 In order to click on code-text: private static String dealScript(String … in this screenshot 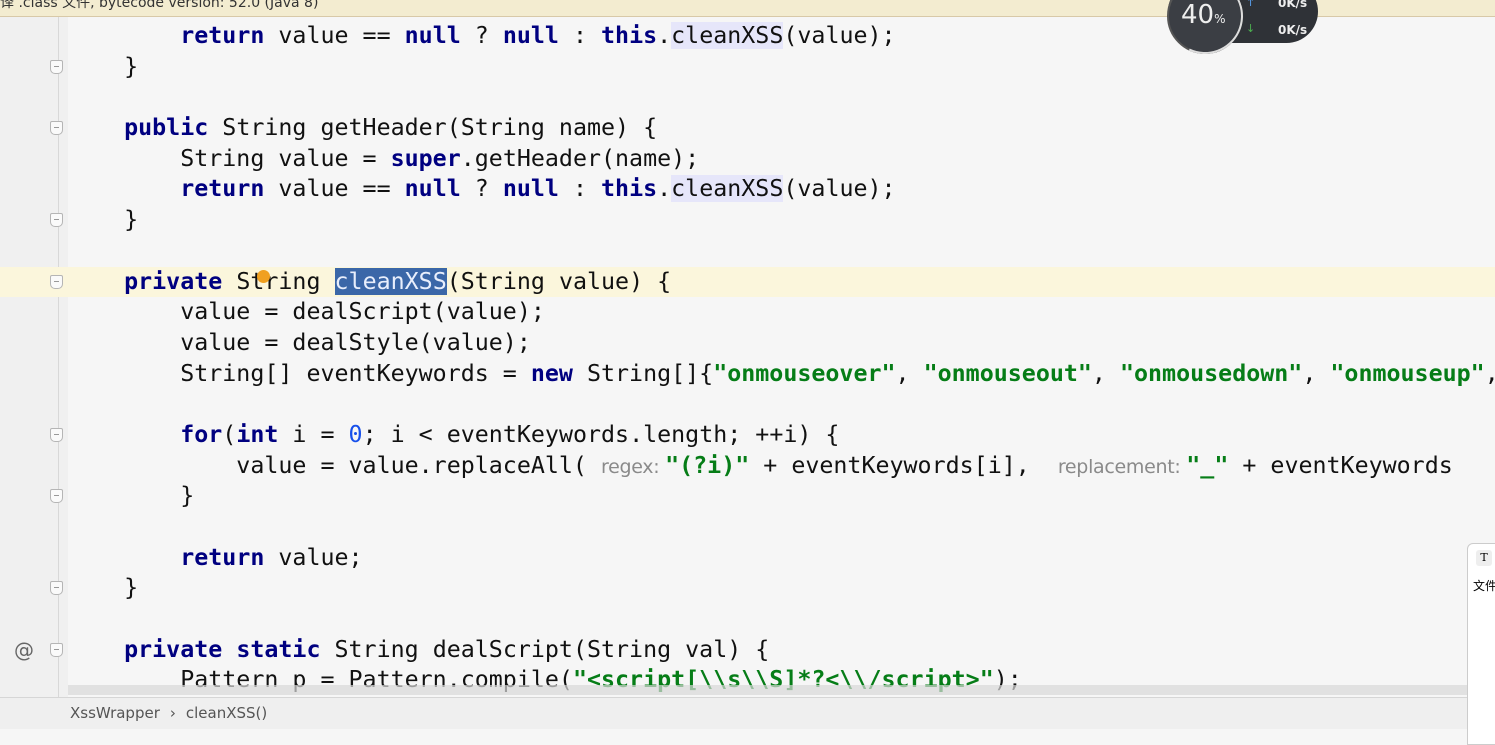, I will do `click(418, 650)`.